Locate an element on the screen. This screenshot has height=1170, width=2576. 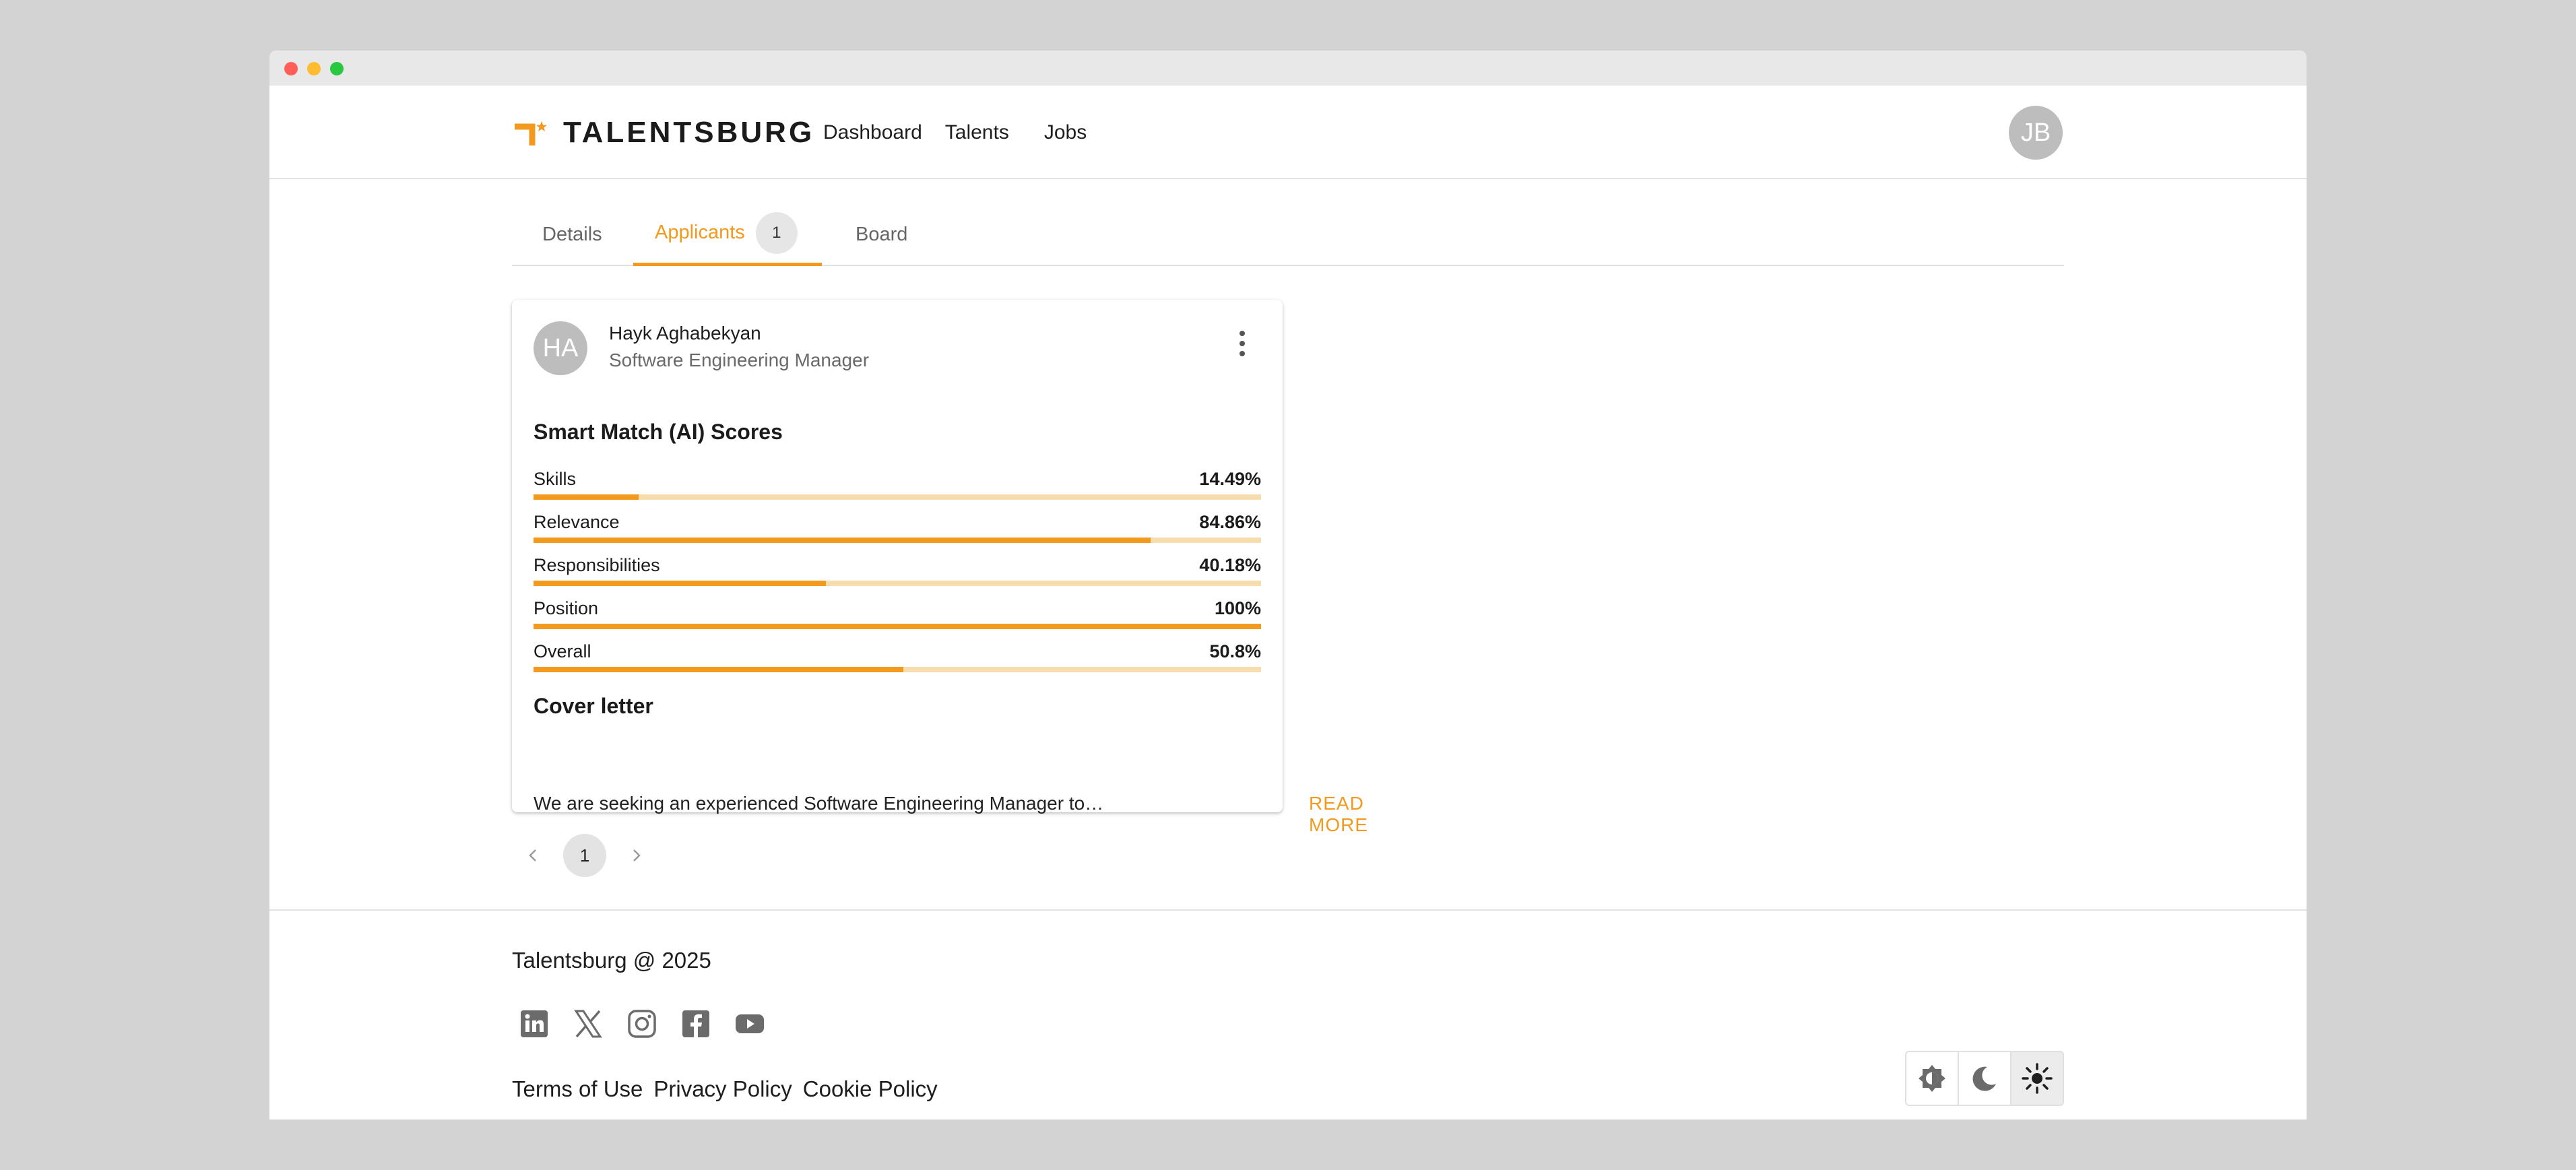
window-titlebar is located at coordinates (1288, 68).